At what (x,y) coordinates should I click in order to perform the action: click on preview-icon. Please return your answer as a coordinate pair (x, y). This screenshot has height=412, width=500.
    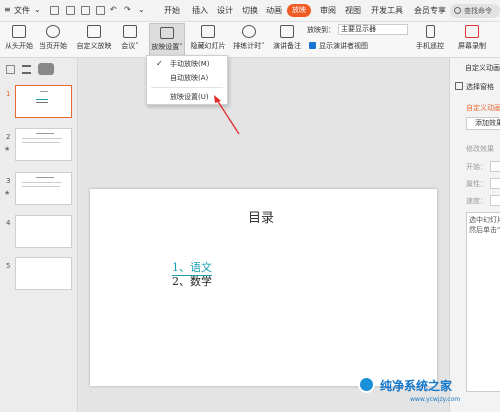
    Looking at the image, I should click on (100, 10).